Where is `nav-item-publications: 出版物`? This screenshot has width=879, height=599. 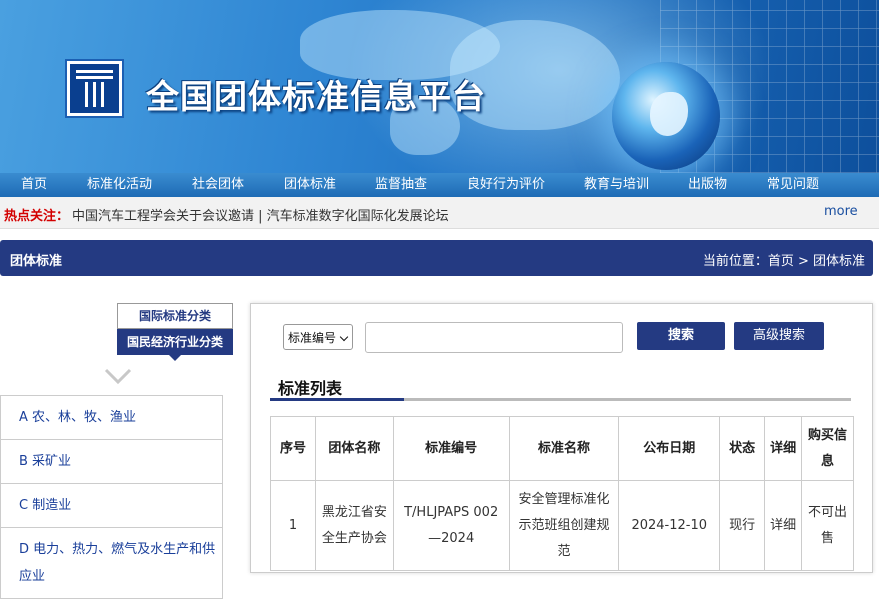 nav-item-publications: 出版物 is located at coordinates (707, 185).